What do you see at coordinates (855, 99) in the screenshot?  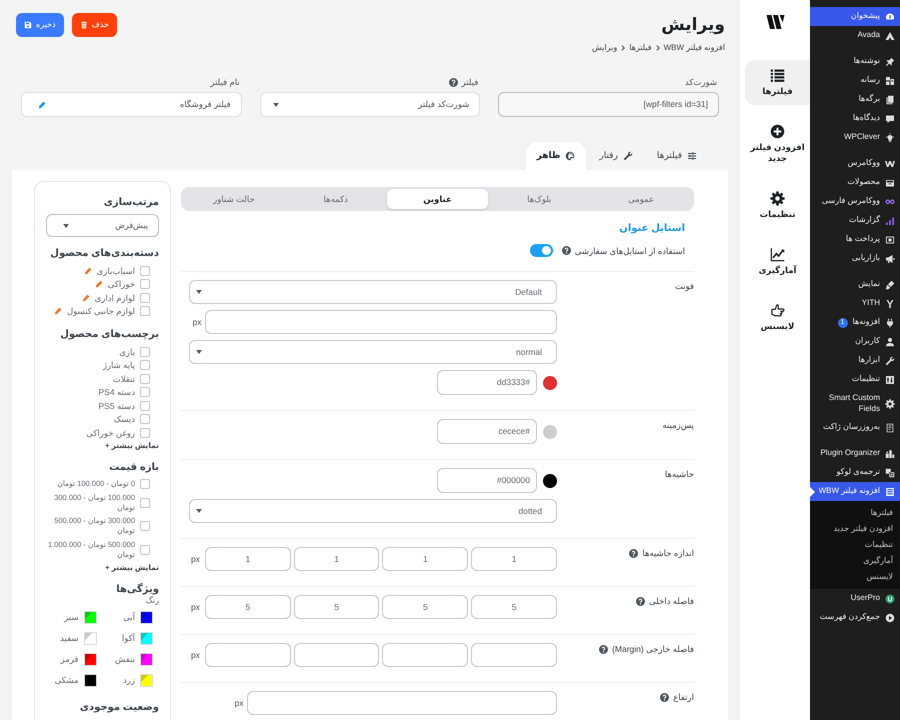 I see `menu-item: برگه‌ها` at bounding box center [855, 99].